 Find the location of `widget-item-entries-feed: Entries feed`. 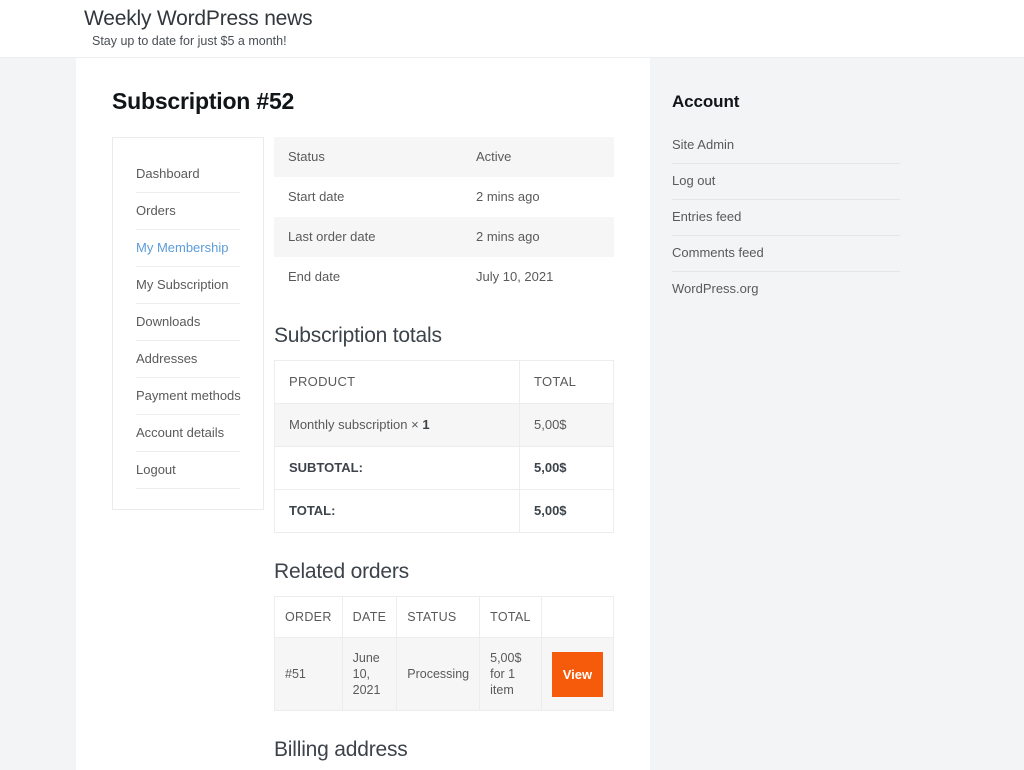

widget-item-entries-feed: Entries feed is located at coordinates (786, 218).